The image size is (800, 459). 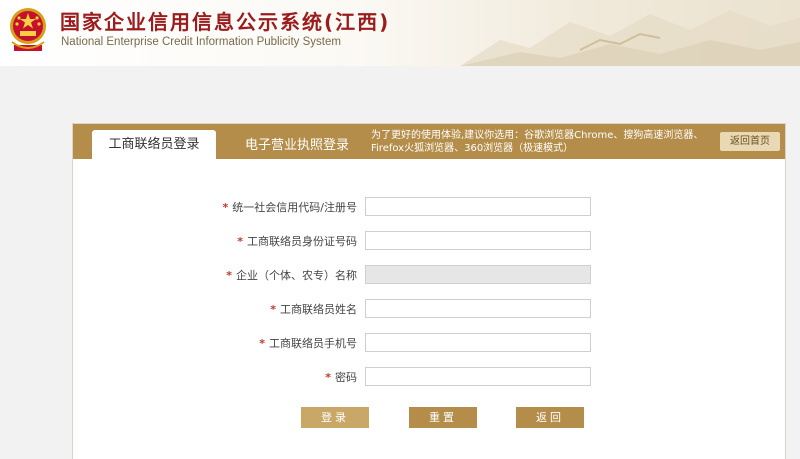 What do you see at coordinates (630, 38) in the screenshot?
I see `great-wall-background` at bounding box center [630, 38].